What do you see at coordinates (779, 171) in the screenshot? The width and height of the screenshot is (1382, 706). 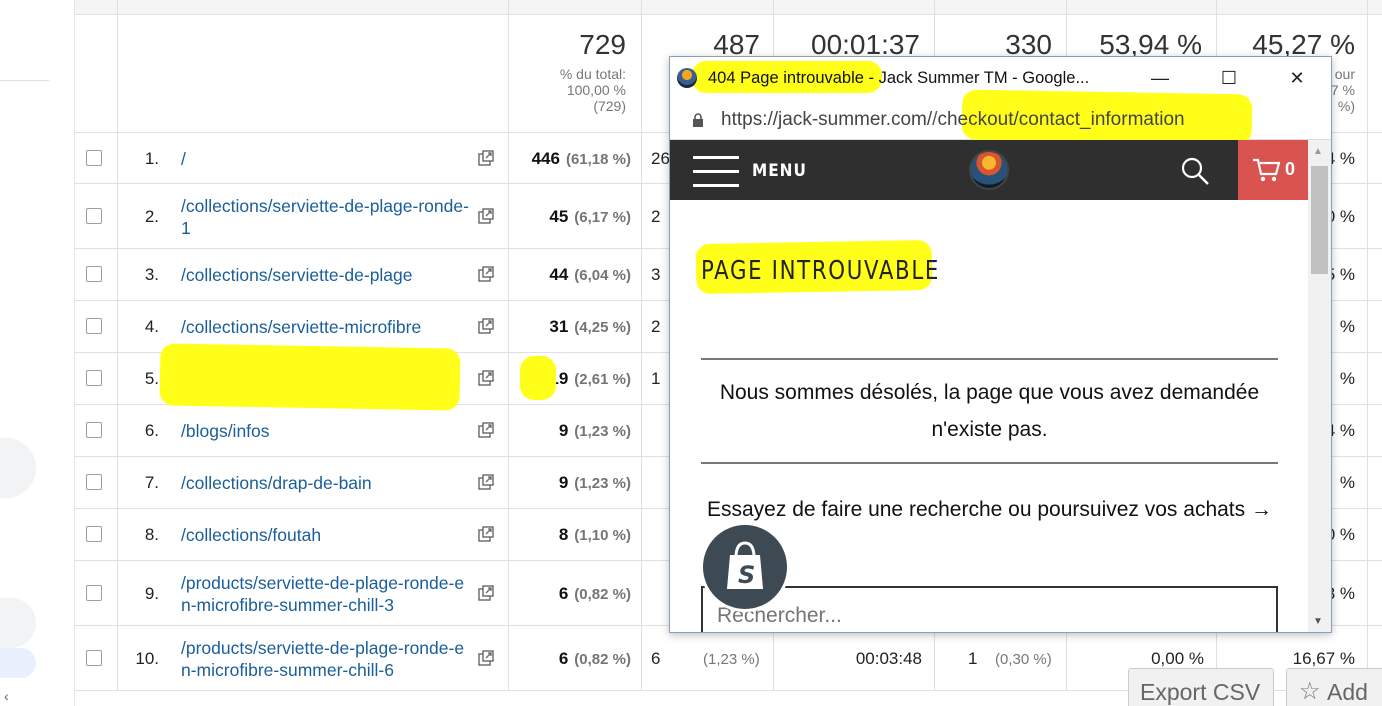 I see `menu-label: MENU` at bounding box center [779, 171].